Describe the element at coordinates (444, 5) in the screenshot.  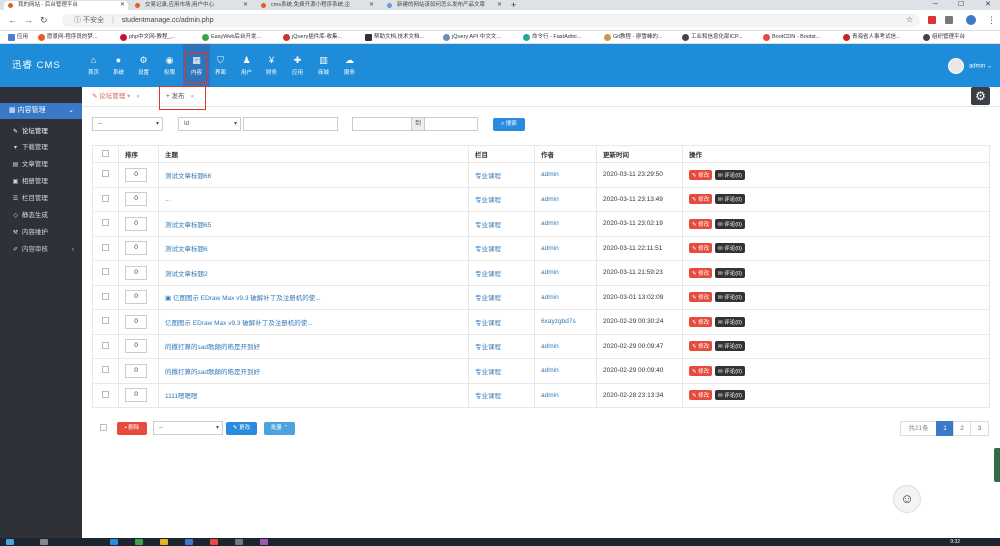
I see `browser-tab: 新建的网站该如何怎么发布产品文章 ✕` at that location.